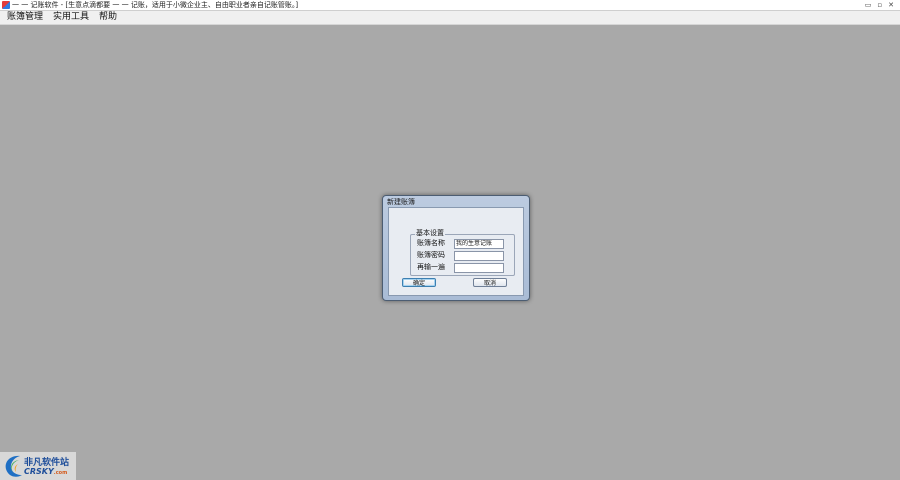 The width and height of the screenshot is (900, 480). I want to click on watermark-en-text: CRSKY, so click(39, 471).